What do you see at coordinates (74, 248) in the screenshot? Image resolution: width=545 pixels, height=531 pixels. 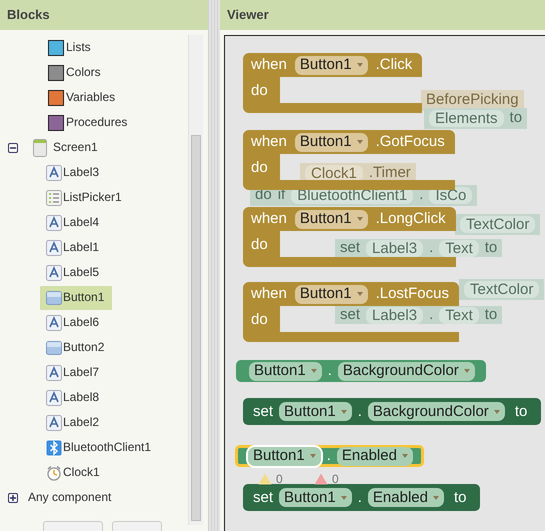 I see `tree-item: Label1` at bounding box center [74, 248].